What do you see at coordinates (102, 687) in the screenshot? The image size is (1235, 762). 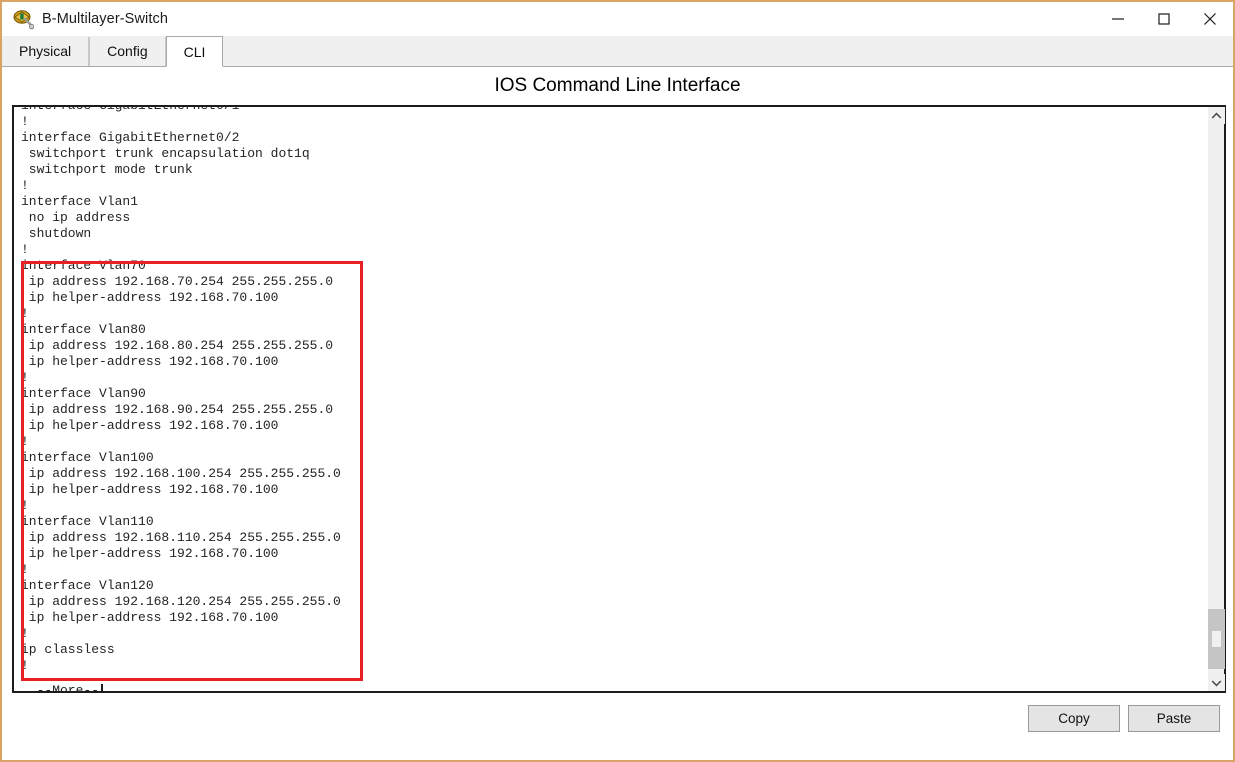 I see `terminal-cursor` at bounding box center [102, 687].